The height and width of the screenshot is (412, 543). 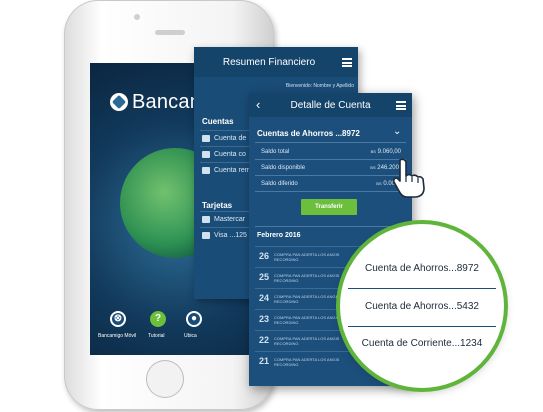 What do you see at coordinates (264, 340) in the screenshot?
I see `transaction-day: 22` at bounding box center [264, 340].